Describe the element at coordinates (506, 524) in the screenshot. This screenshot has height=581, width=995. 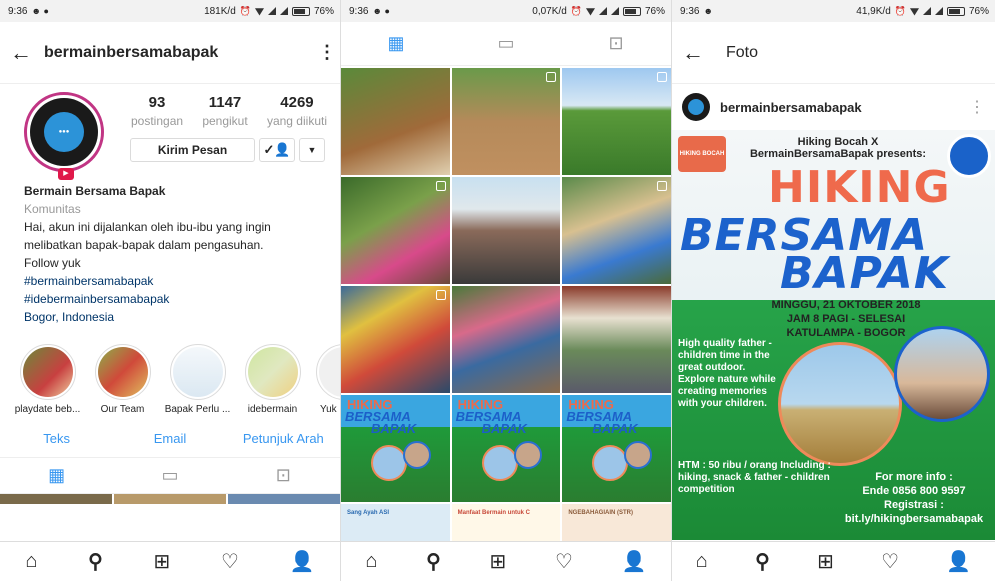
I see `post-thumbnail: Manfaat Bermain untuk C` at that location.